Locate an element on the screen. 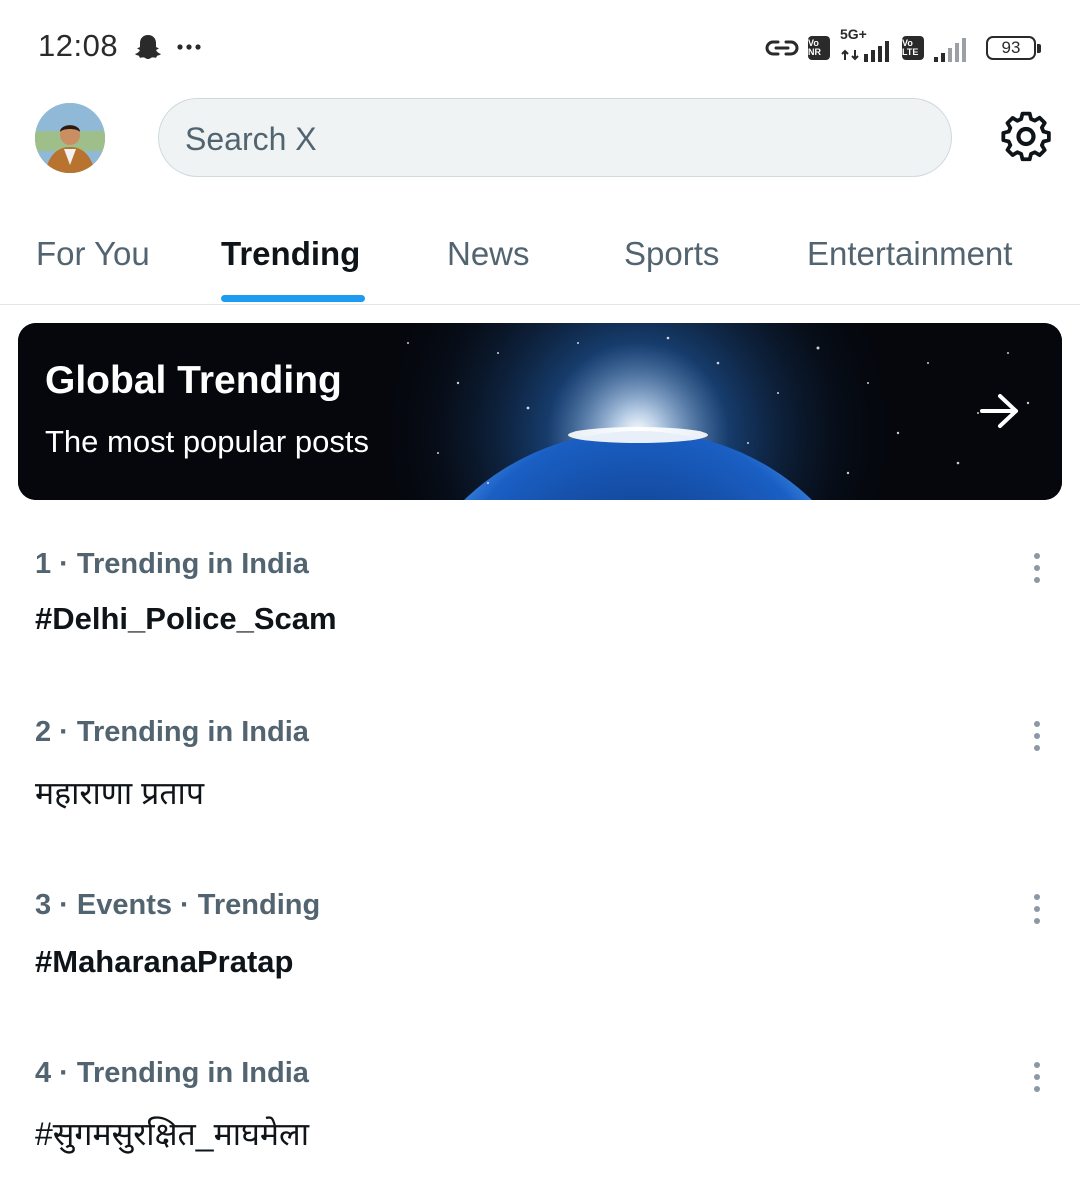 This screenshot has height=1185, width=1080. volte-icon: Vo LTE is located at coordinates (913, 48).